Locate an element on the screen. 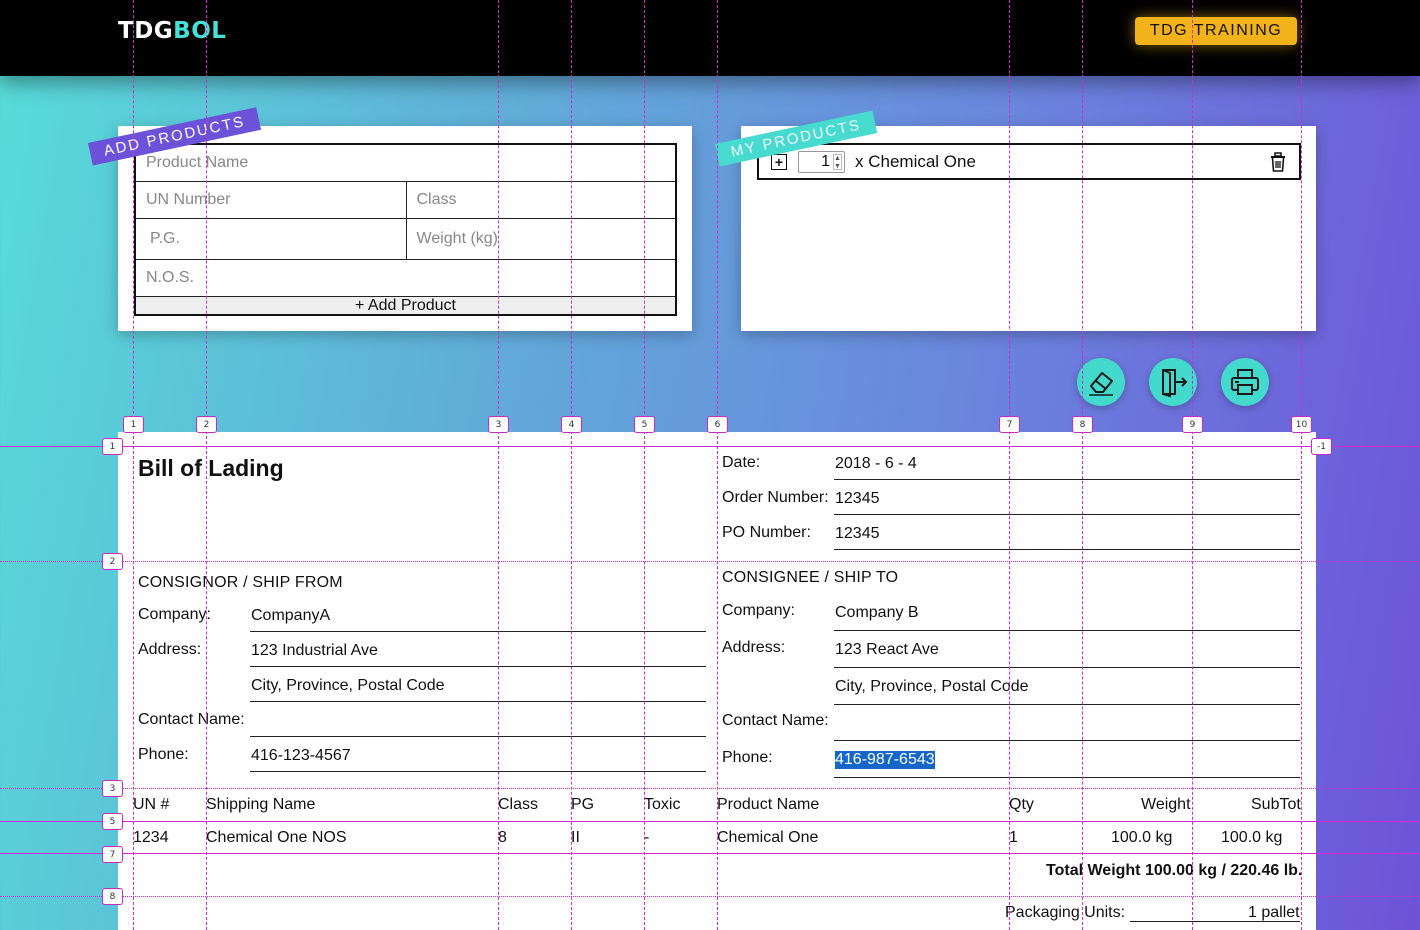  order-number-field: 12345 is located at coordinates (857, 499).